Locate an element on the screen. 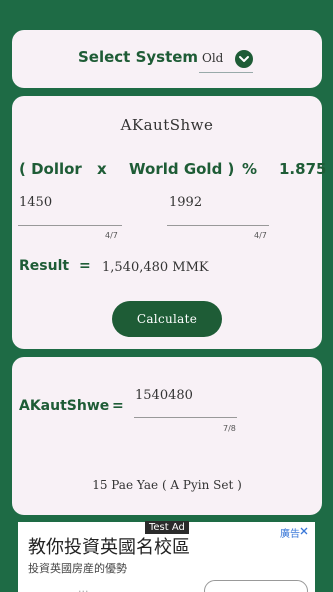 This screenshot has width=333, height=592. ad-headline: 教你投資英國名校區 is located at coordinates (109, 546).